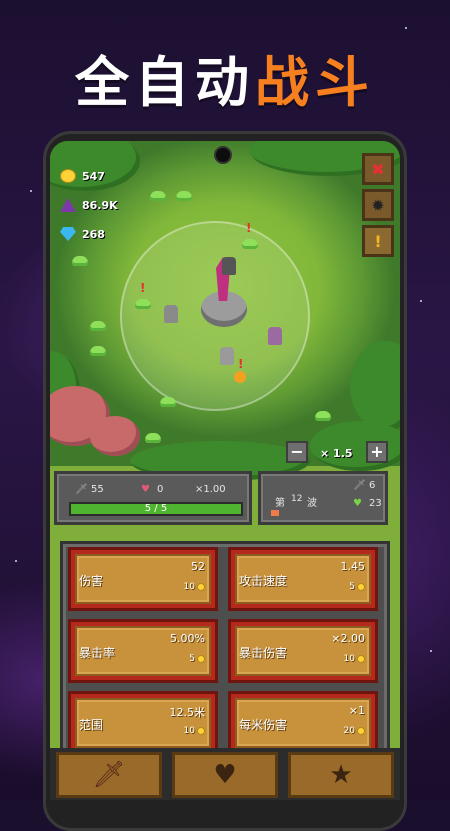 This screenshot has height=831, width=450. Describe the element at coordinates (303, 651) in the screenshot. I see `upgrade-card-crit-damage: 暴击伤害 ×2.00 10` at that location.